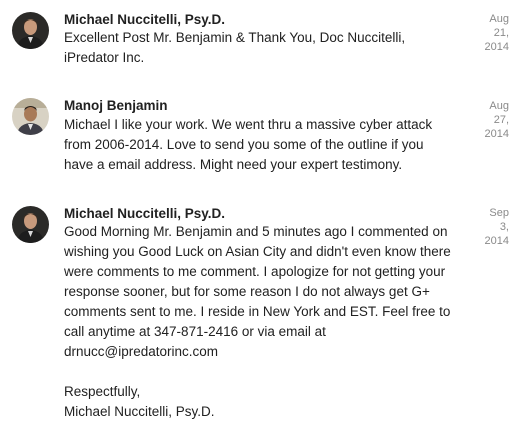 The height and width of the screenshot is (431, 519). What do you see at coordinates (504, 227) in the screenshot?
I see `date-day: 3,` at bounding box center [504, 227].